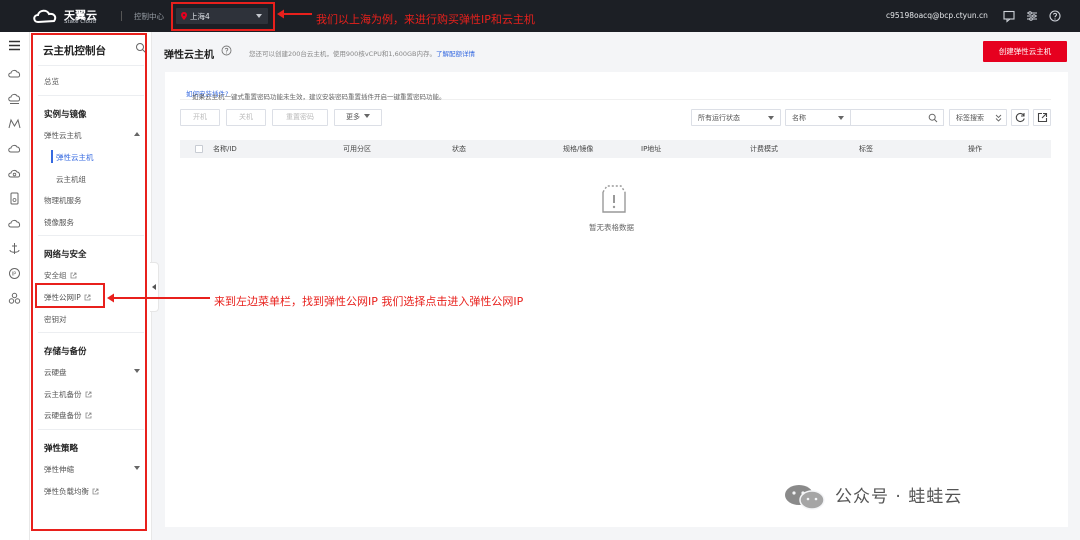  I want to click on cloud-icon, so click(14, 73).